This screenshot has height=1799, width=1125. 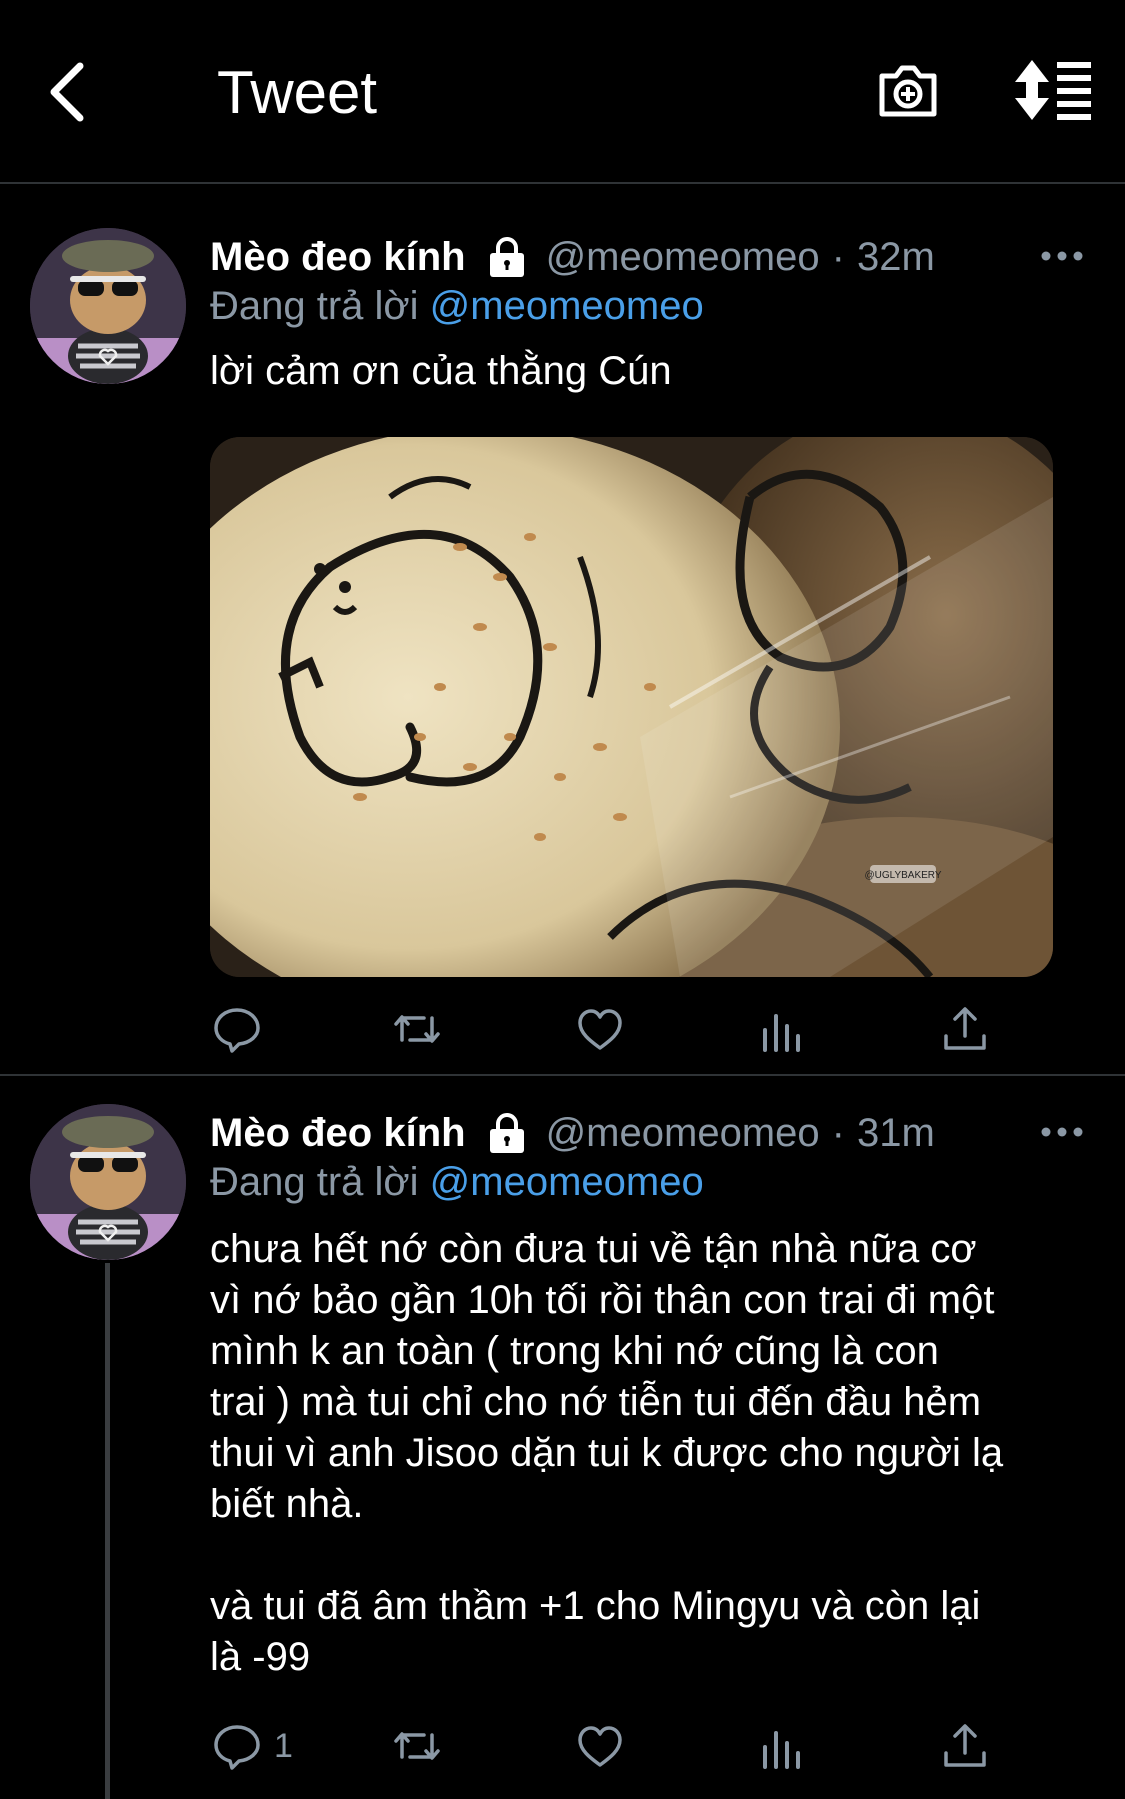 I want to click on thread-line, so click(x=107, y=1531).